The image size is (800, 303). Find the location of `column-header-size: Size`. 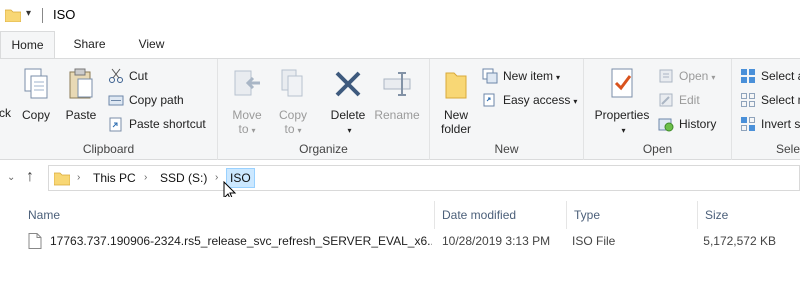

column-header-size: Size is located at coordinates (749, 215).